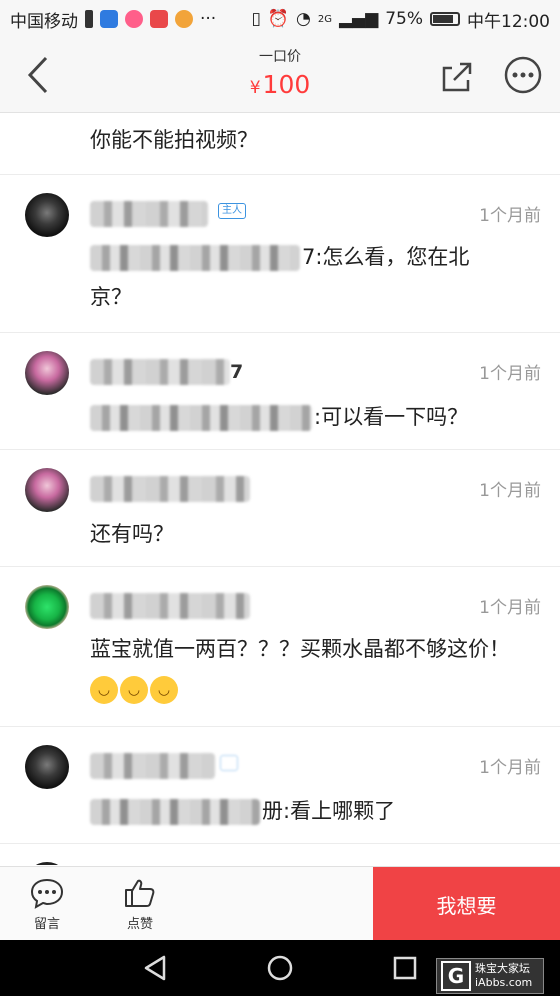 The image size is (560, 996). Describe the element at coordinates (508, 21) in the screenshot. I see `clock: 中午12:00` at that location.